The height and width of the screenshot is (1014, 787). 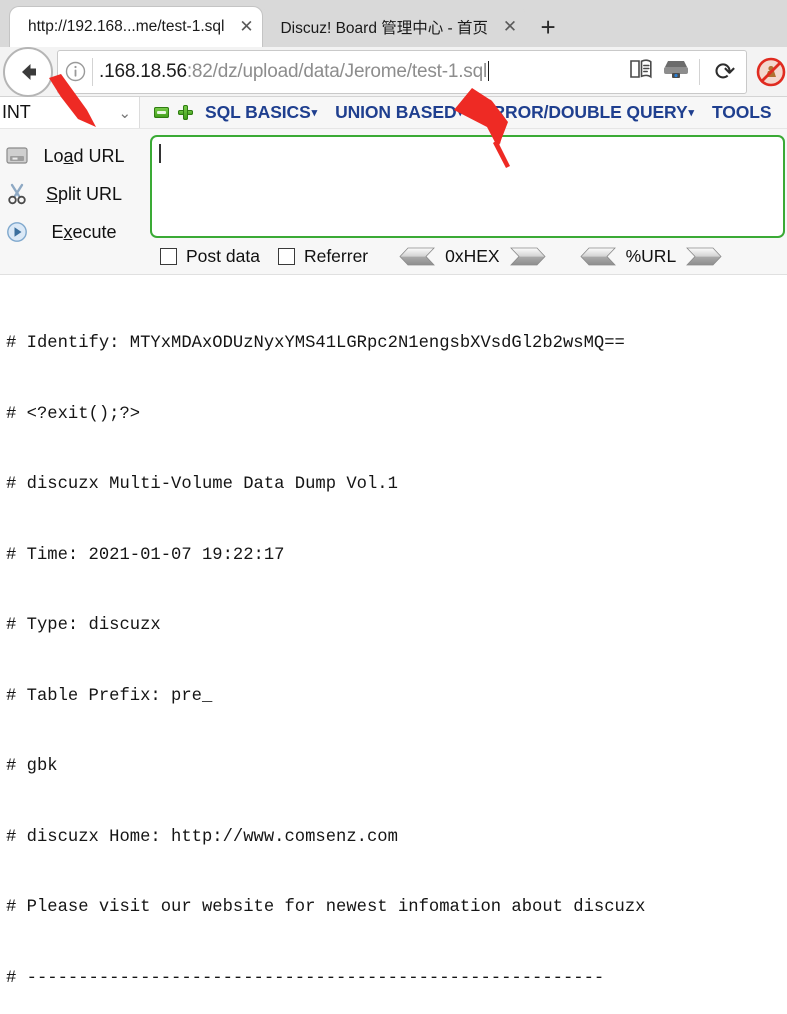 I want to click on execute-button: Execute, so click(x=75, y=232).